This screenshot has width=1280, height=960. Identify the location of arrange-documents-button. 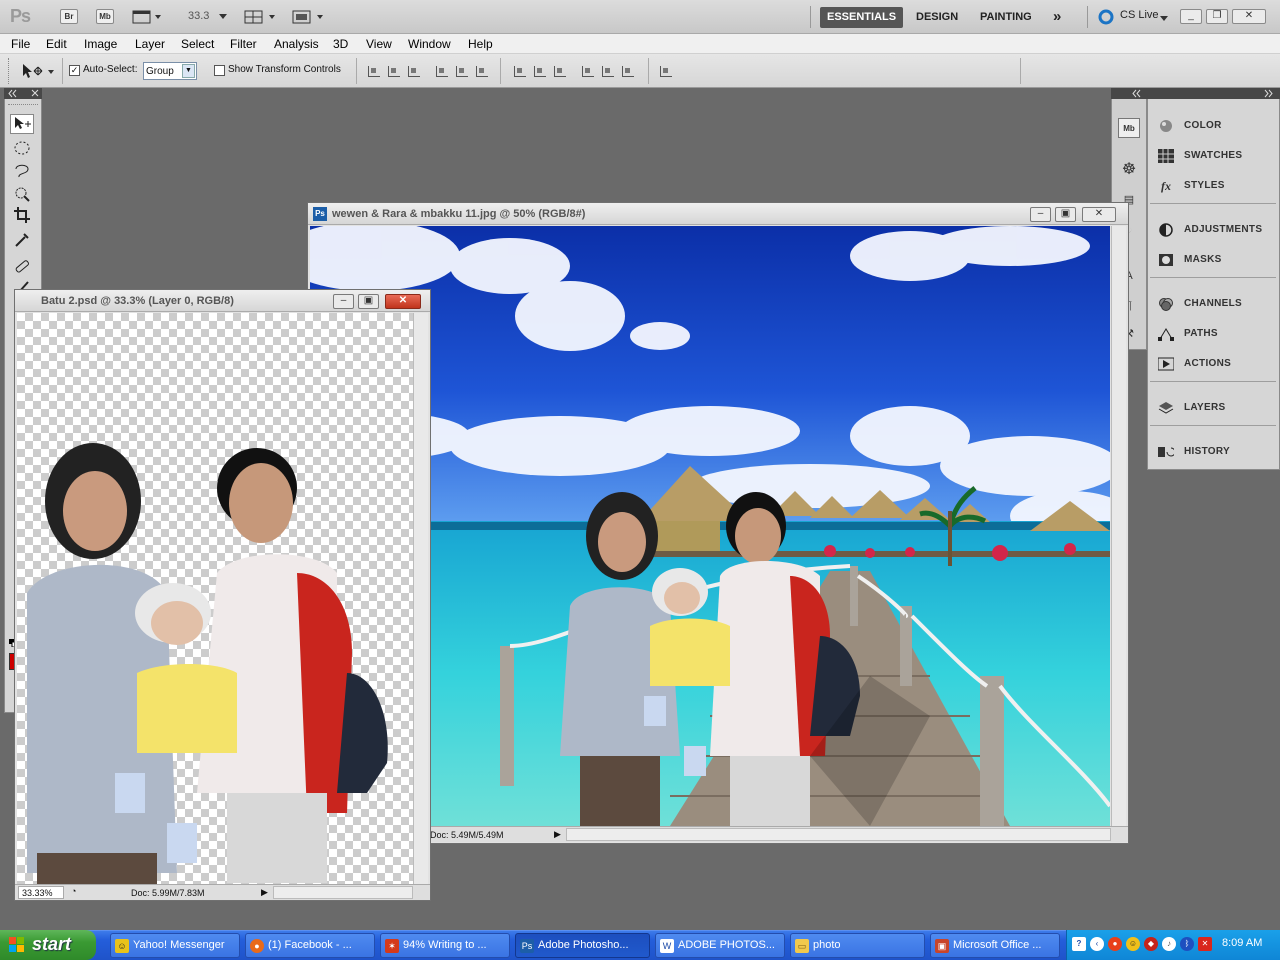
(261, 16).